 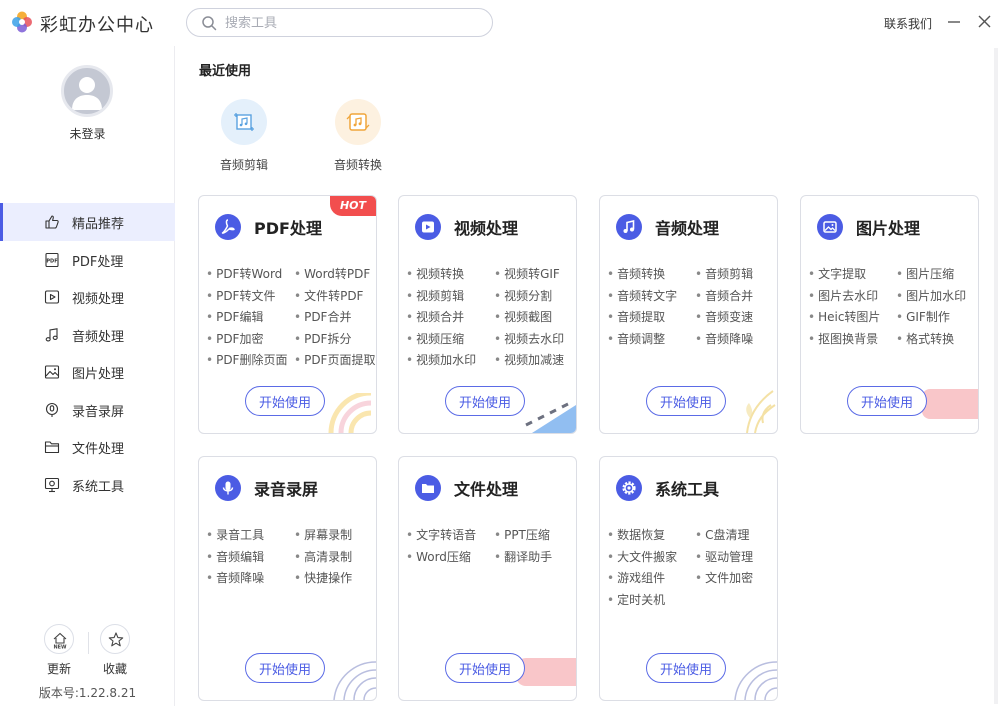 I want to click on sidebar-item-pdf: PDF PDF处理, so click(x=87, y=260).